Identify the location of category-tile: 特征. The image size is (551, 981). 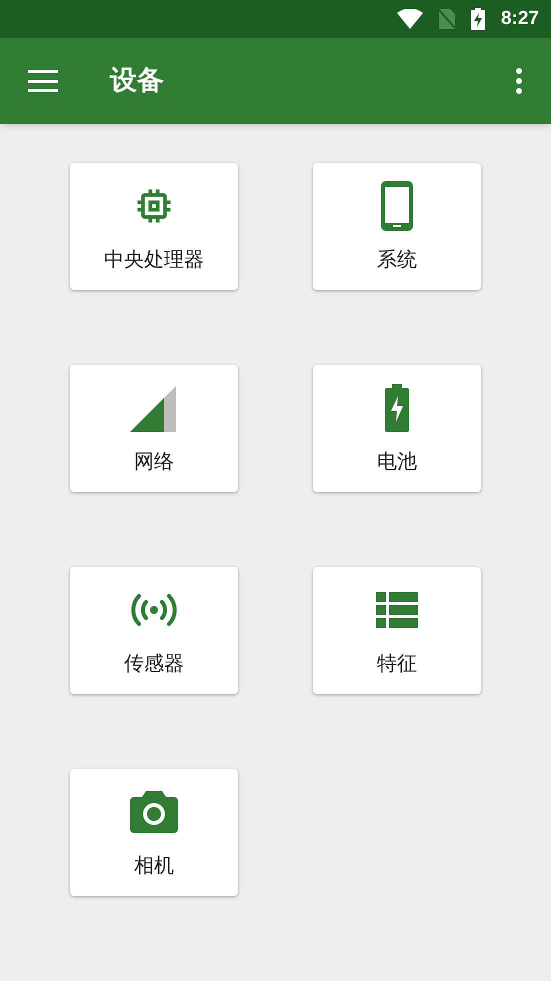
(397, 630).